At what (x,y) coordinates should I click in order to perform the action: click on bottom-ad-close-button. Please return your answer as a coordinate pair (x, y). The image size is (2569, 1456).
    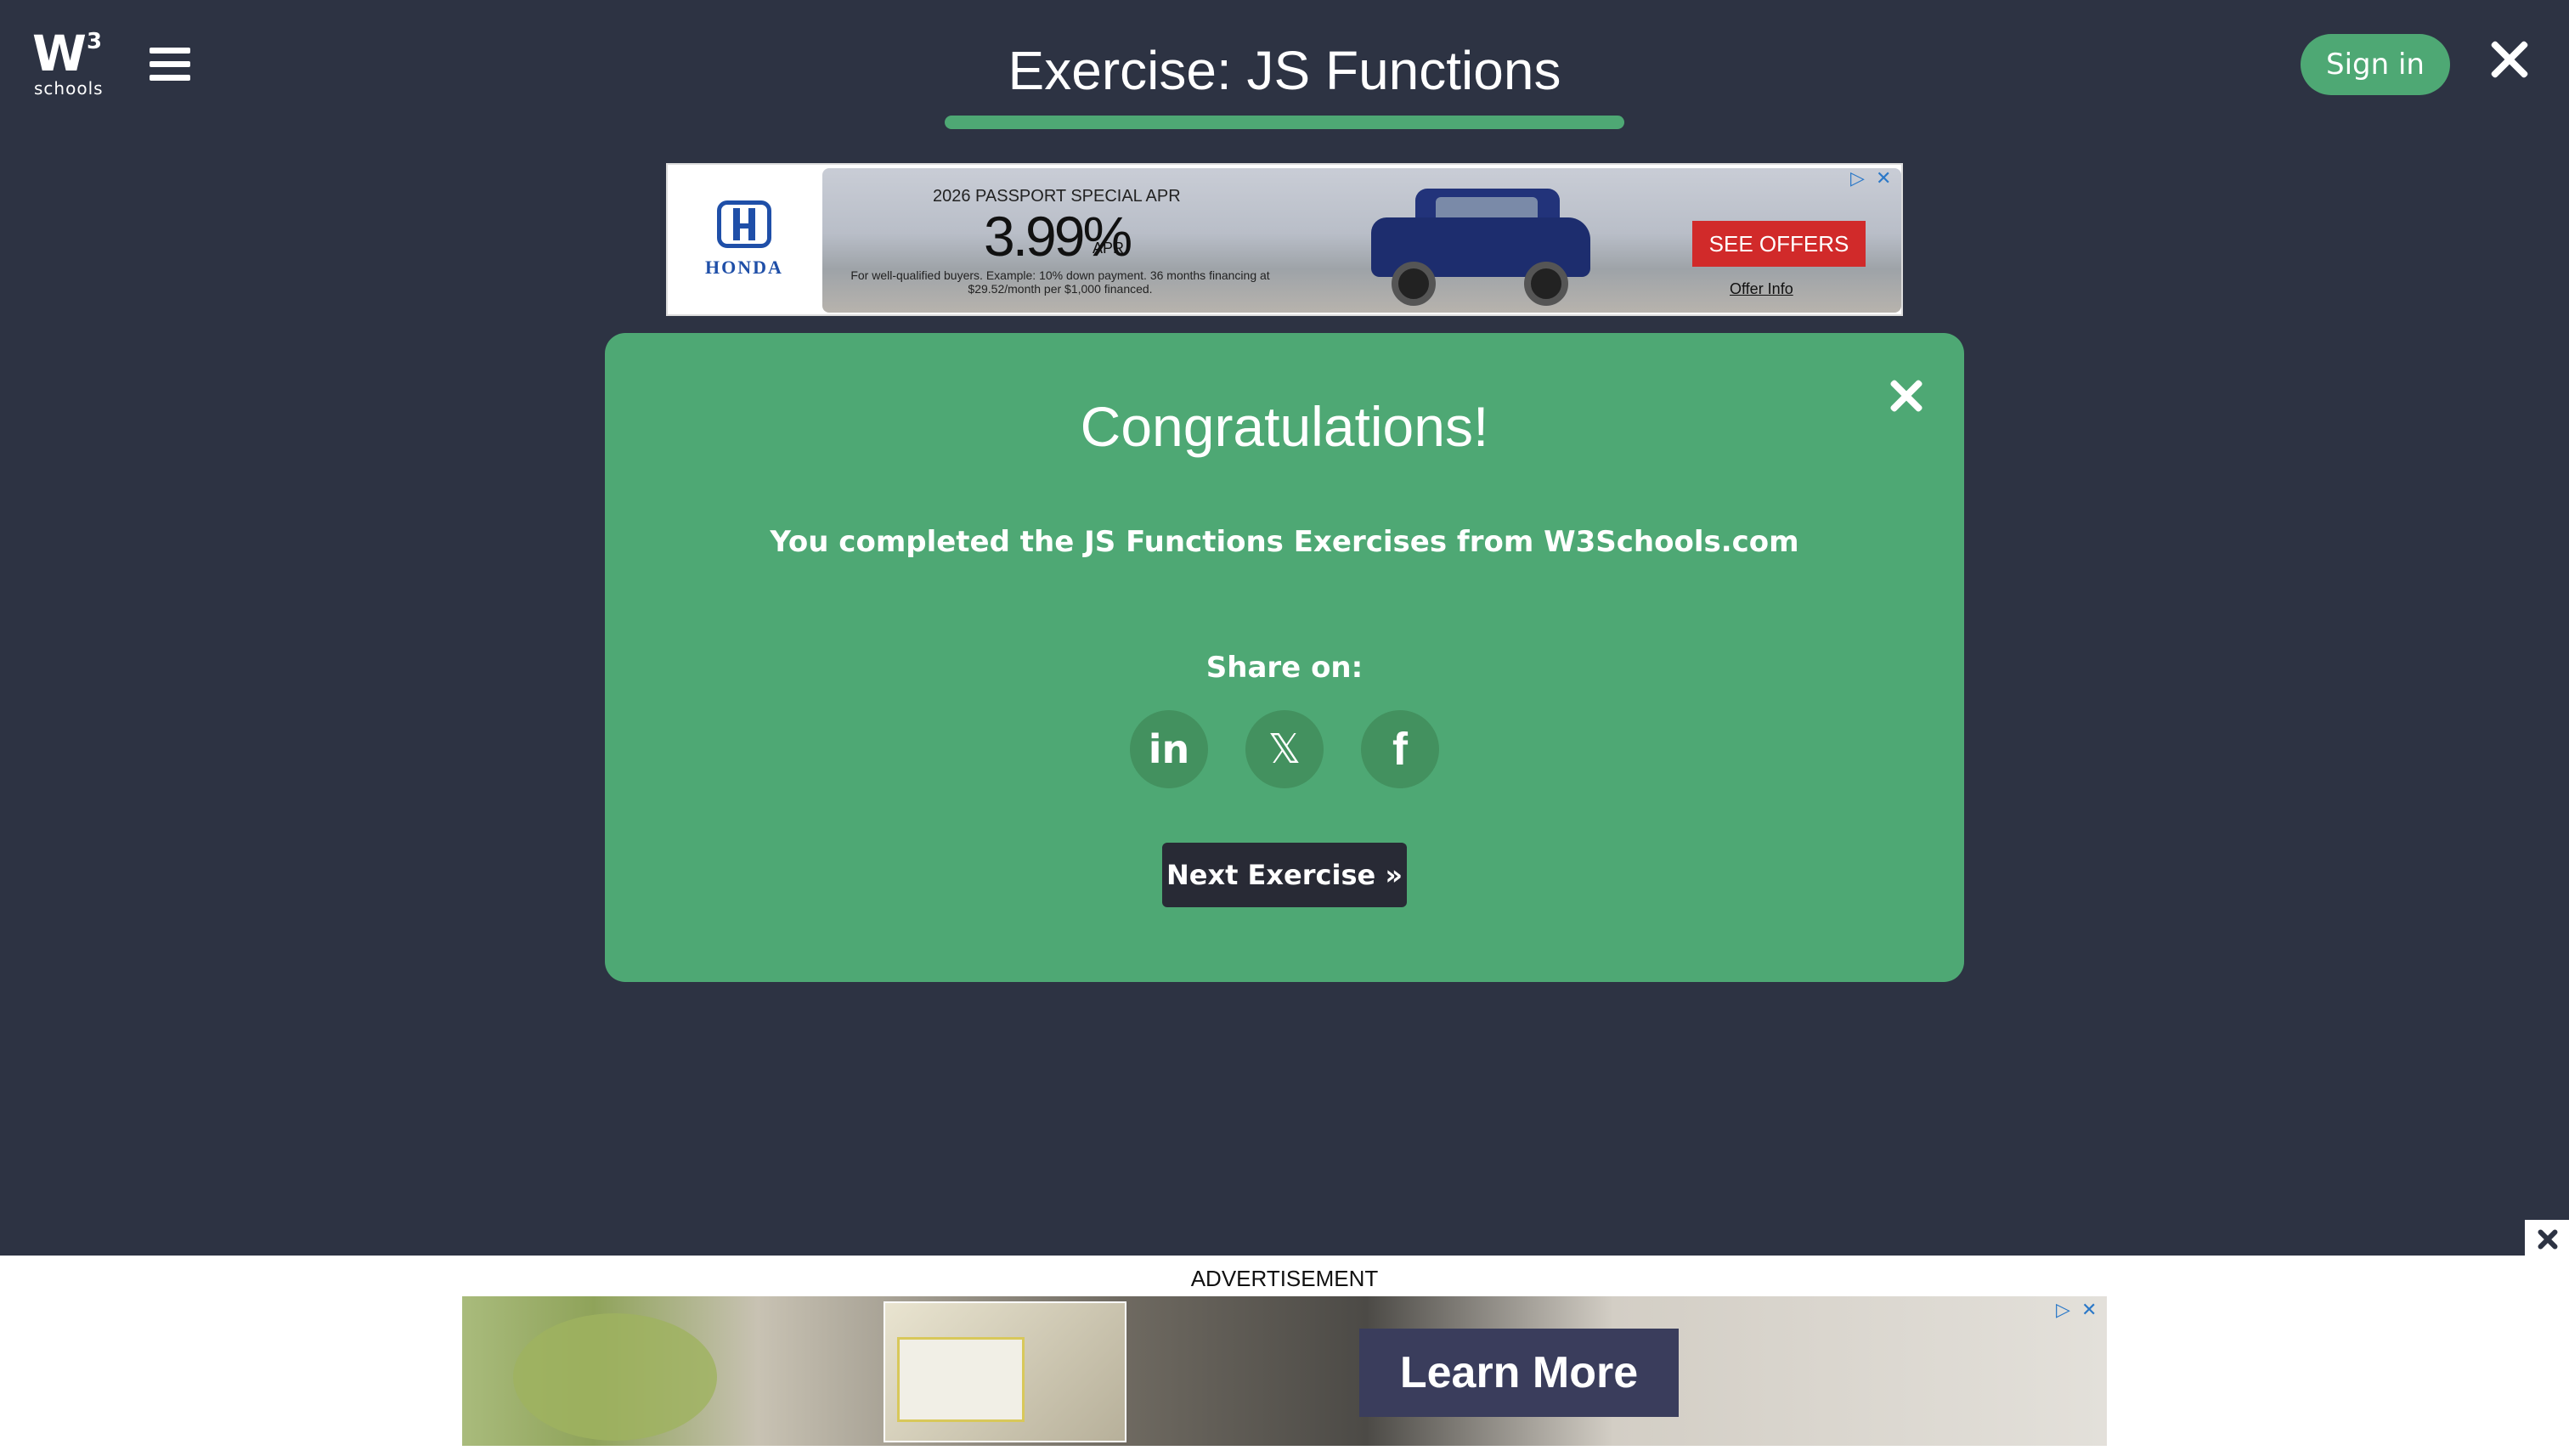
    Looking at the image, I should click on (2547, 1239).